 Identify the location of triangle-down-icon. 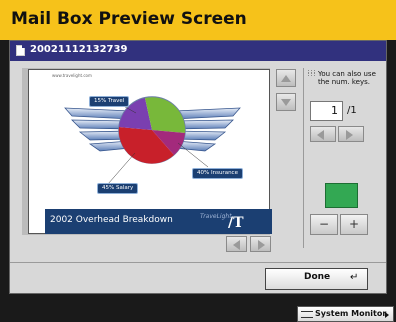
(286, 102).